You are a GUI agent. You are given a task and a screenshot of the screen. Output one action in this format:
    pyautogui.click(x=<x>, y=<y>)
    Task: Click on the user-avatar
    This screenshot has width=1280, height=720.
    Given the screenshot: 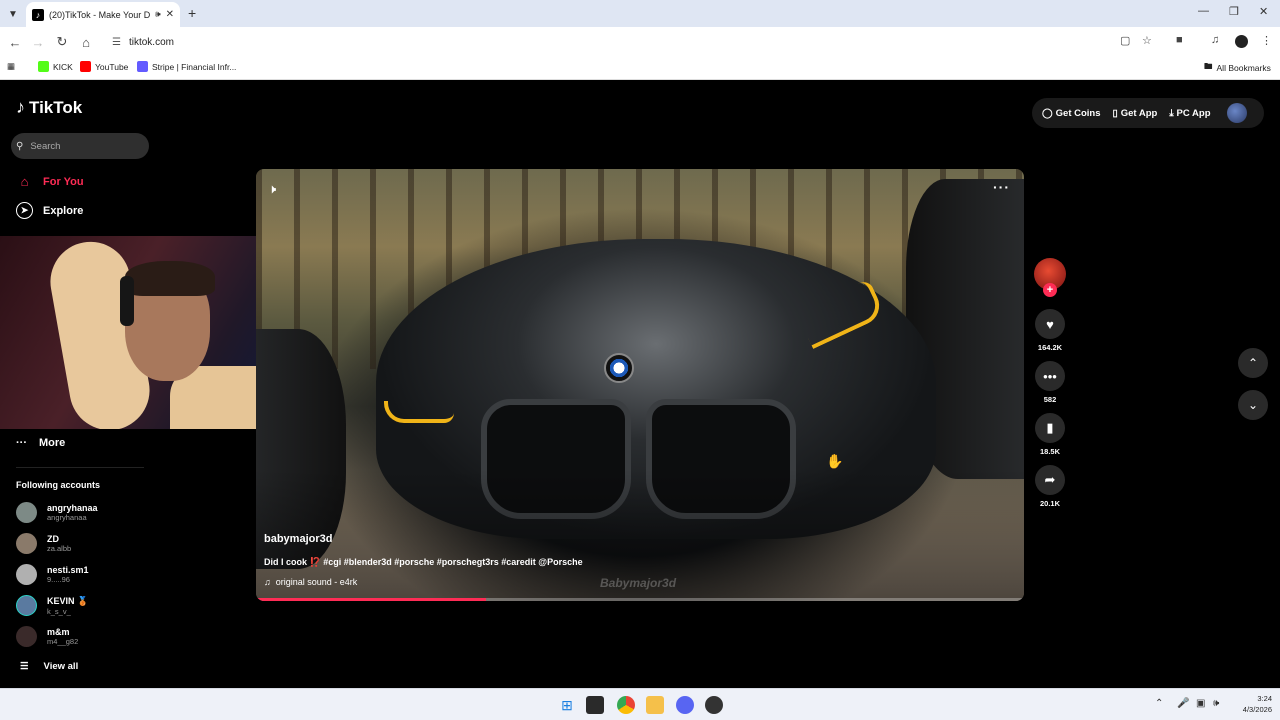 What is the action you would take?
    pyautogui.click(x=1236, y=113)
    